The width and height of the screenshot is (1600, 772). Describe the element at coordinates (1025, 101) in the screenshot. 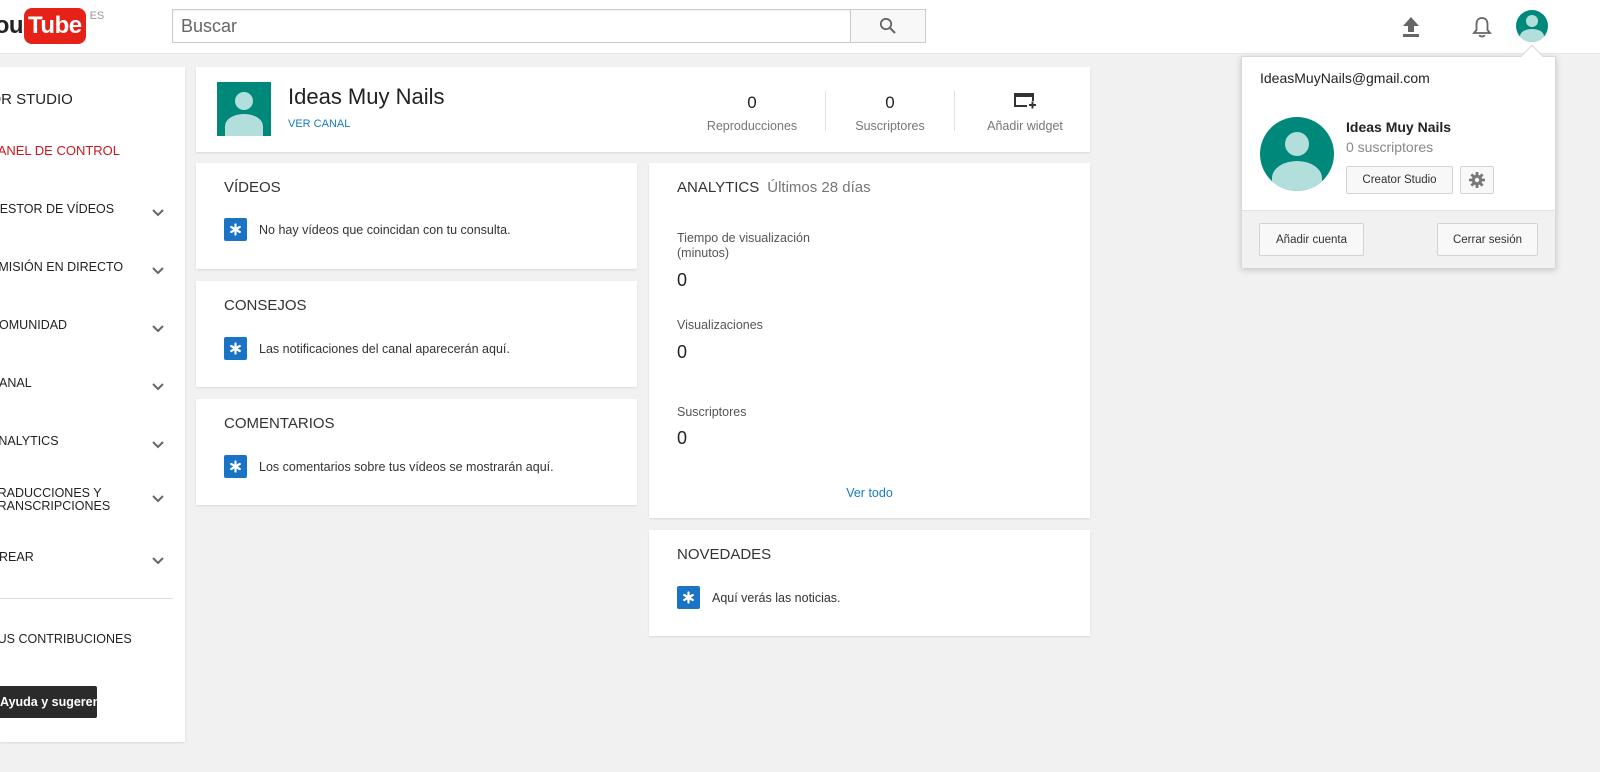

I see `add-widget-icon` at that location.